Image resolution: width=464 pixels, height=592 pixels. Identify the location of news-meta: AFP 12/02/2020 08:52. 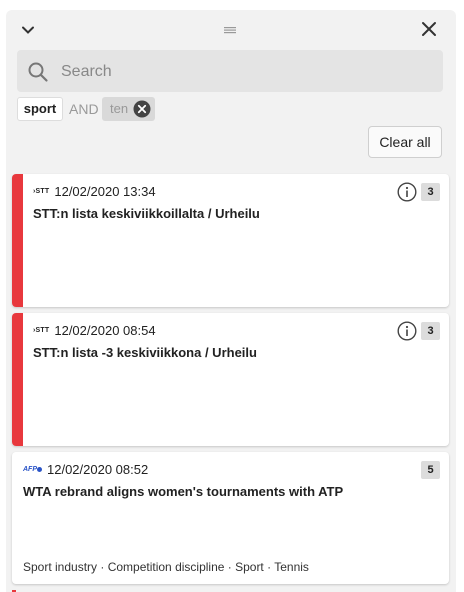
(85, 469).